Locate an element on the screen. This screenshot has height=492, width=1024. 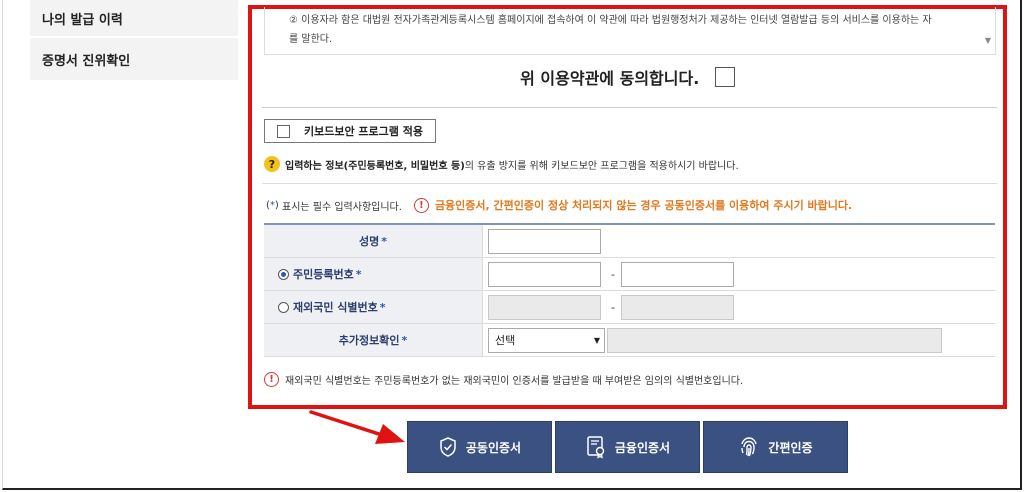
foreign-label: 재외국민 식별번호 is located at coordinates (335, 307).